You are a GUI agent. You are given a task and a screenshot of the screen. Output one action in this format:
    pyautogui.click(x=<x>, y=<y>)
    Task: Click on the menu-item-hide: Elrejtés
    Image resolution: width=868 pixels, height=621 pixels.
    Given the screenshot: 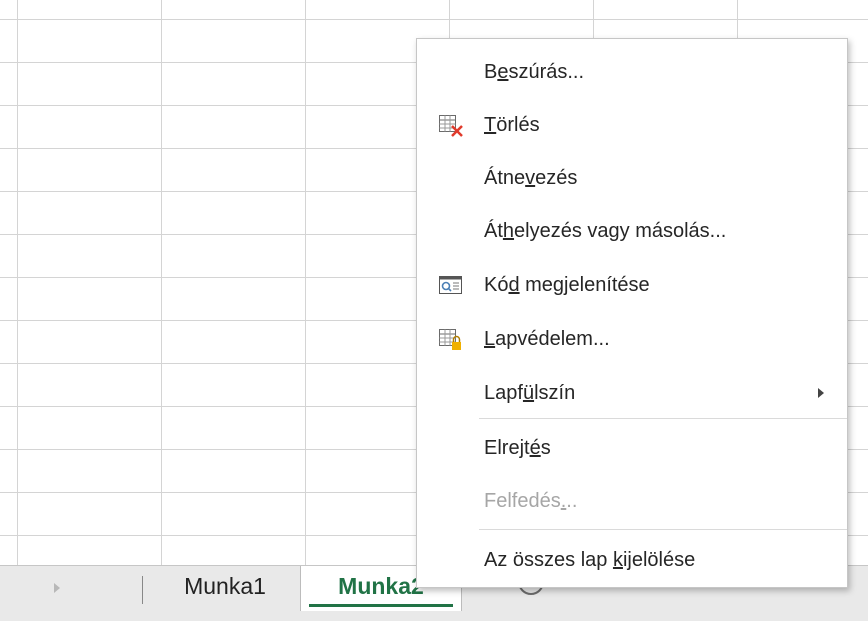 What is the action you would take?
    pyautogui.click(x=632, y=449)
    